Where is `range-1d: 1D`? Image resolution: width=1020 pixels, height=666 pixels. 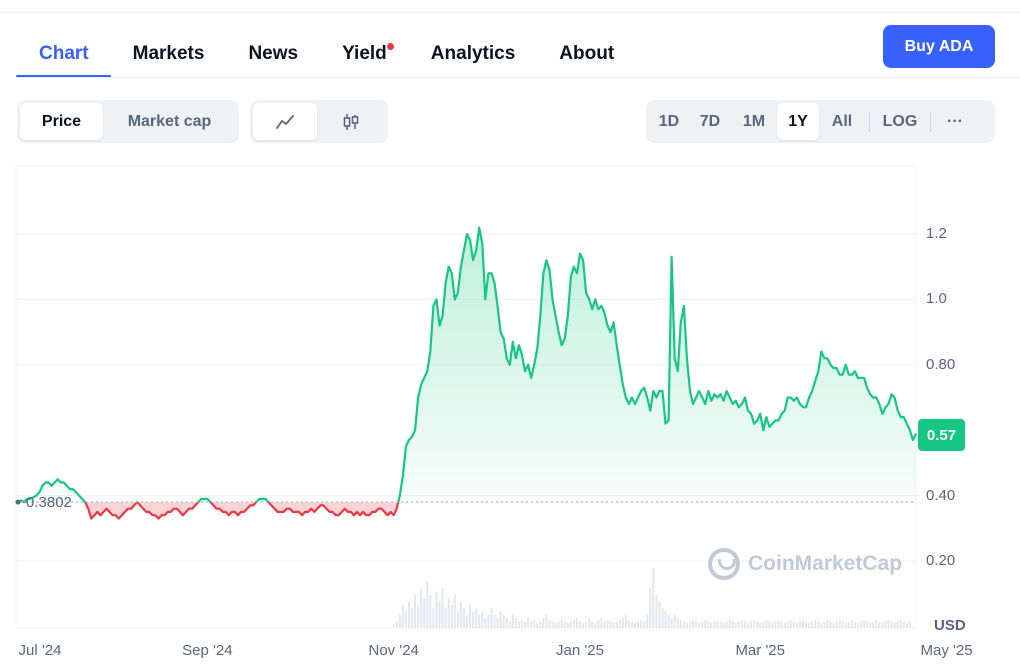 range-1d: 1D is located at coordinates (669, 121).